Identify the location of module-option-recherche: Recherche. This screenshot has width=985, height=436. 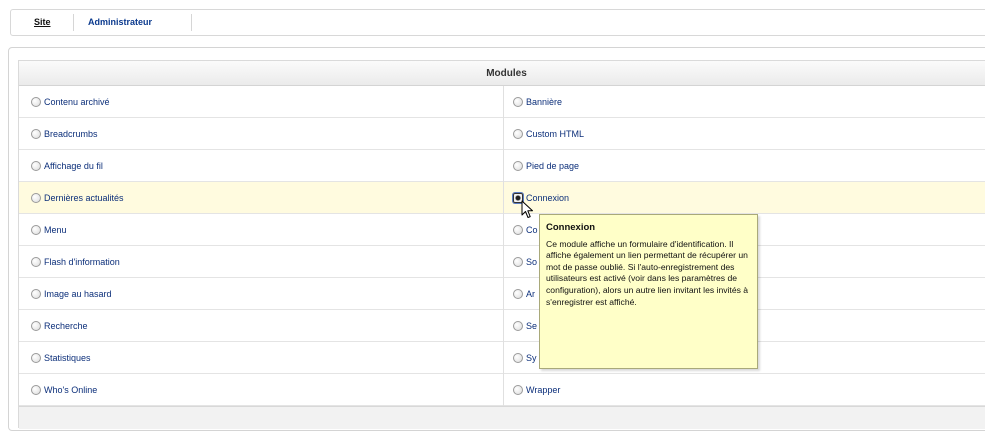
(59, 326).